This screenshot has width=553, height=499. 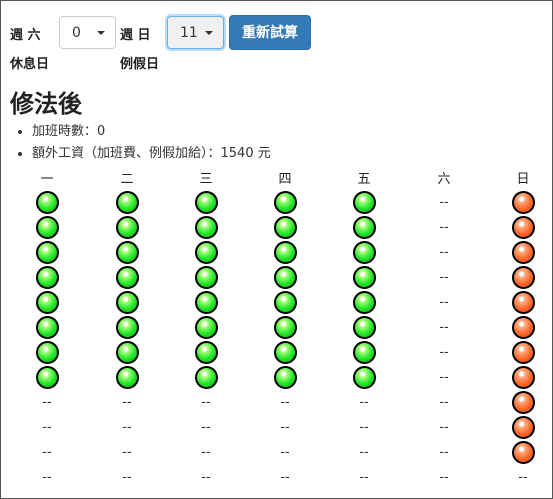 I want to click on result-summary: 加班時數：0 額外工資（加班費、例假加給）：1540 元, so click(x=151, y=143).